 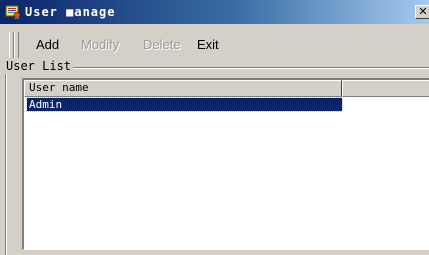 What do you see at coordinates (16, 45) in the screenshot?
I see `toolbar-grip-secondary` at bounding box center [16, 45].